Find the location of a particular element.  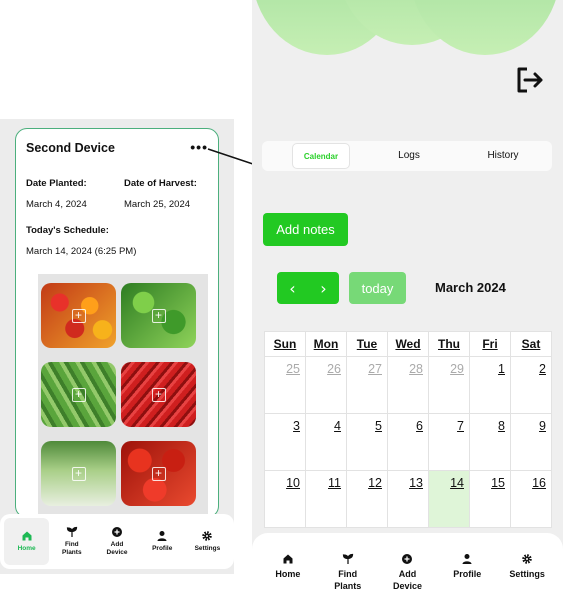

logout-icon is located at coordinates (530, 80).